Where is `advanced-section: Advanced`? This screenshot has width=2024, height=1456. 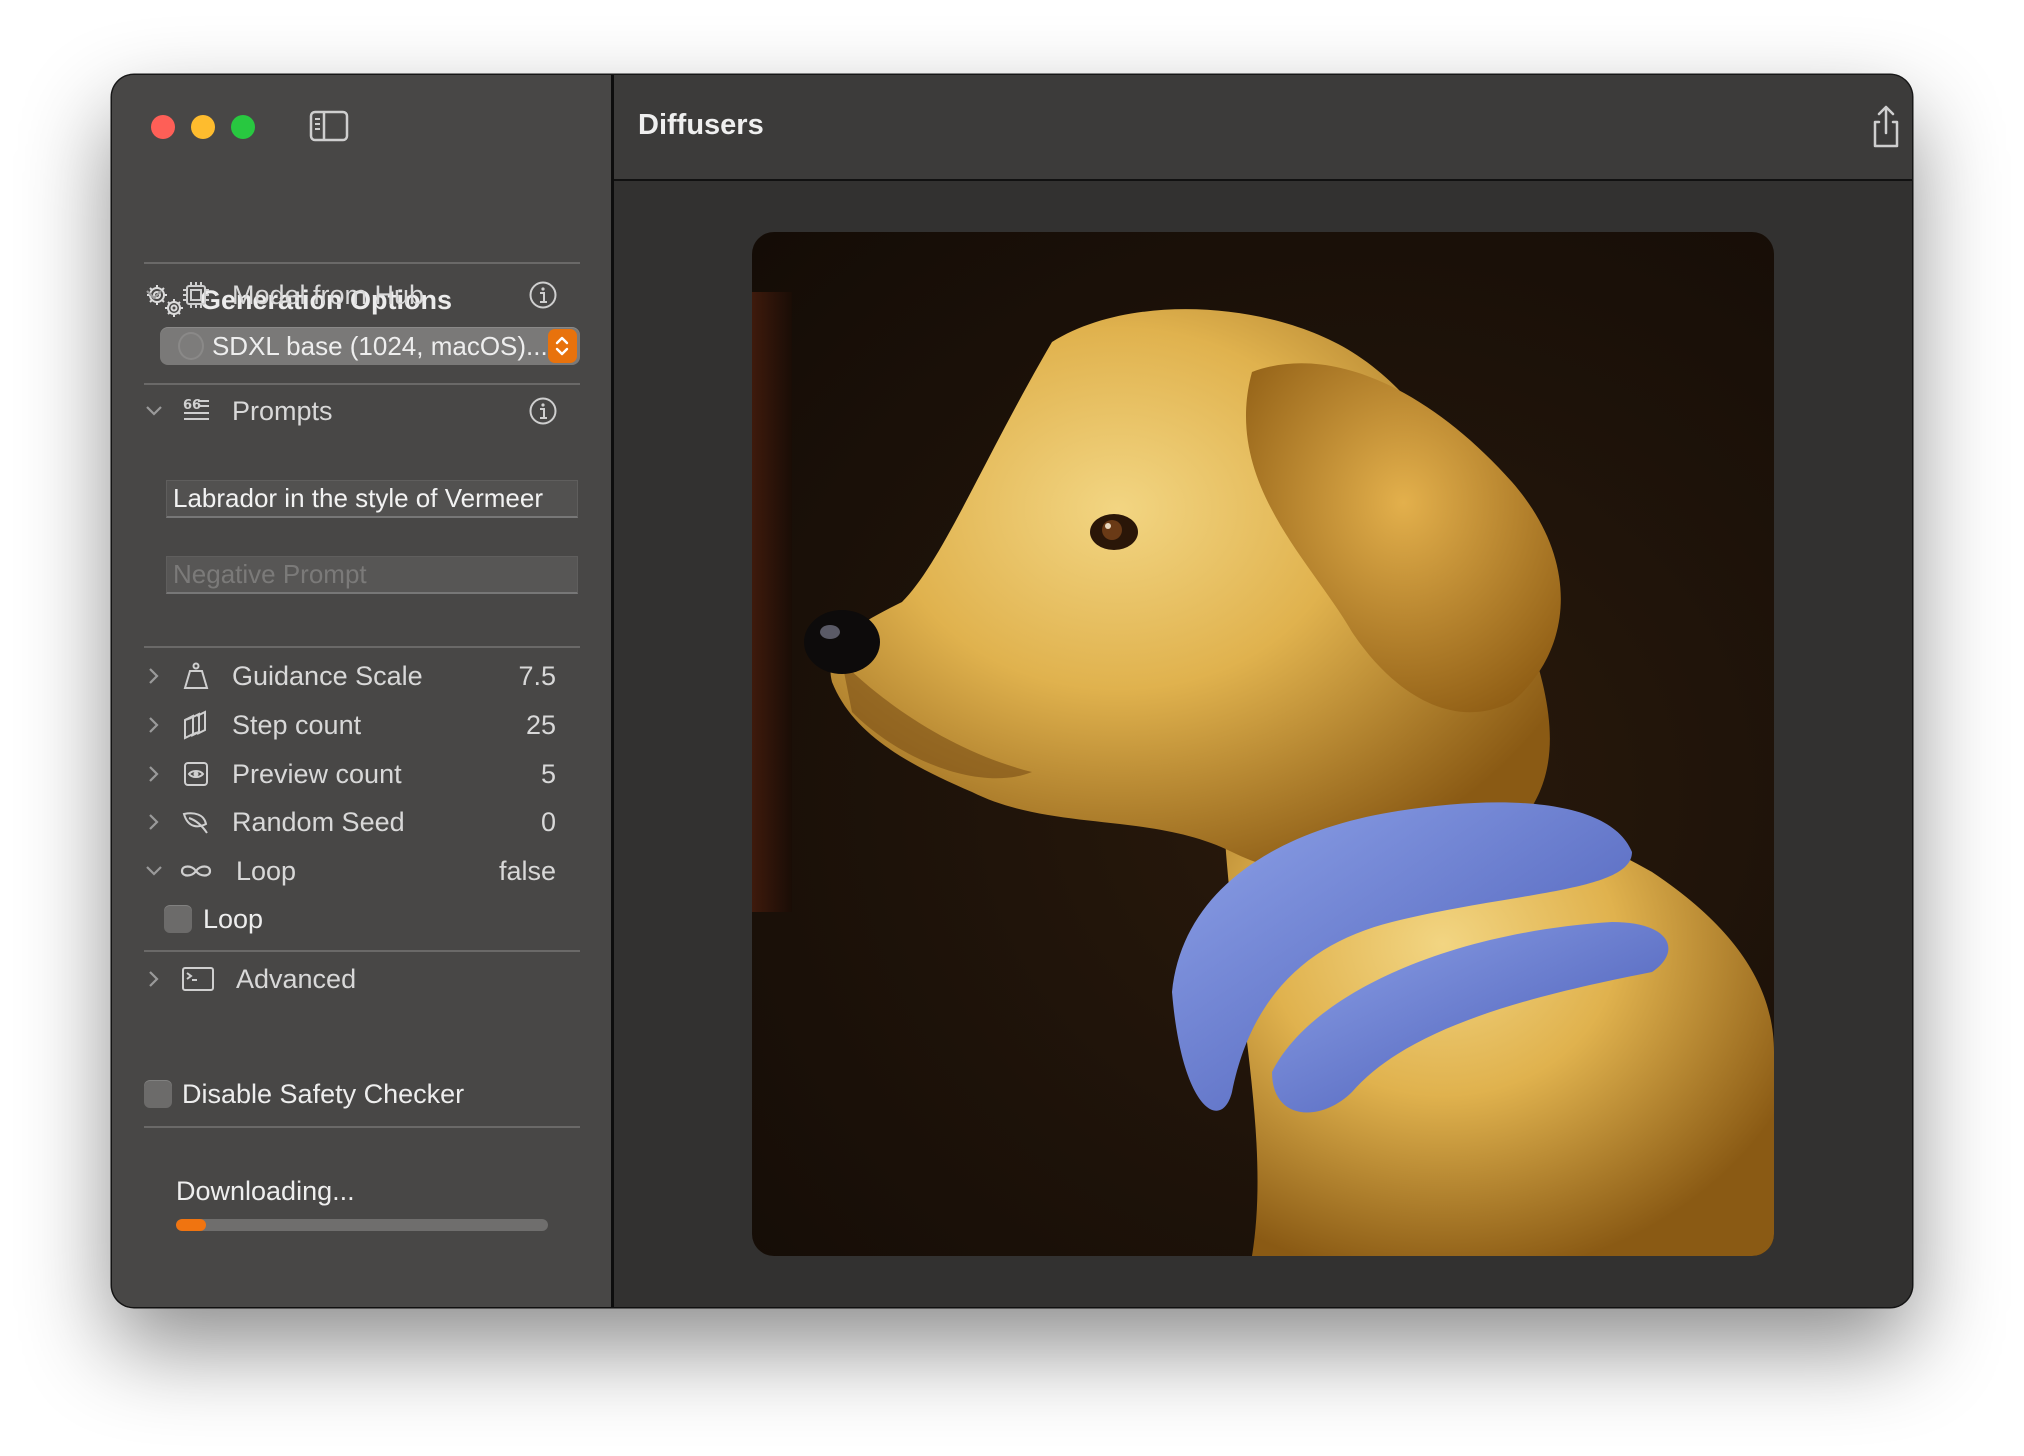
advanced-section: Advanced is located at coordinates (360, 979).